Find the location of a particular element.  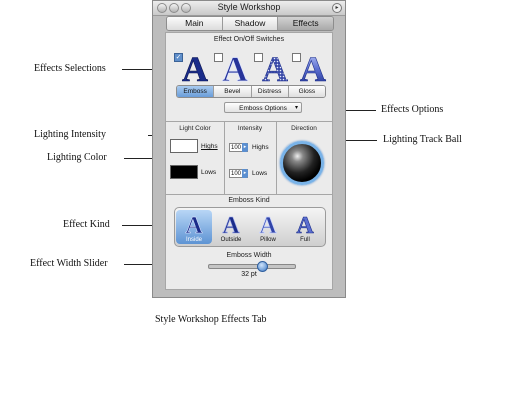

direction-header: Direction is located at coordinates (304, 128).